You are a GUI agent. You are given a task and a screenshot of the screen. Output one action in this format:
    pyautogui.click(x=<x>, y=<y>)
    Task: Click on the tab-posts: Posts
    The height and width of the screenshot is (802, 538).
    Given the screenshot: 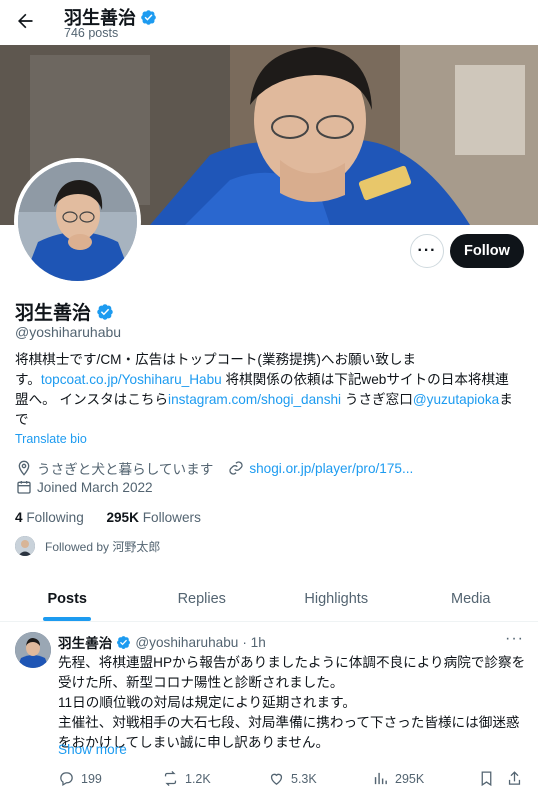 What is the action you would take?
    pyautogui.click(x=67, y=598)
    